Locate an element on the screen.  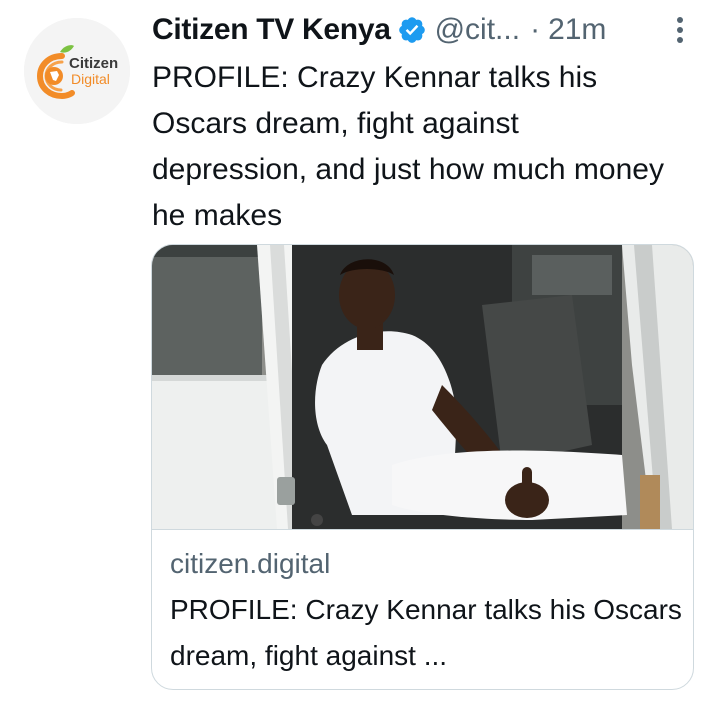
card-domain: citizen.digital is located at coordinates (250, 563).